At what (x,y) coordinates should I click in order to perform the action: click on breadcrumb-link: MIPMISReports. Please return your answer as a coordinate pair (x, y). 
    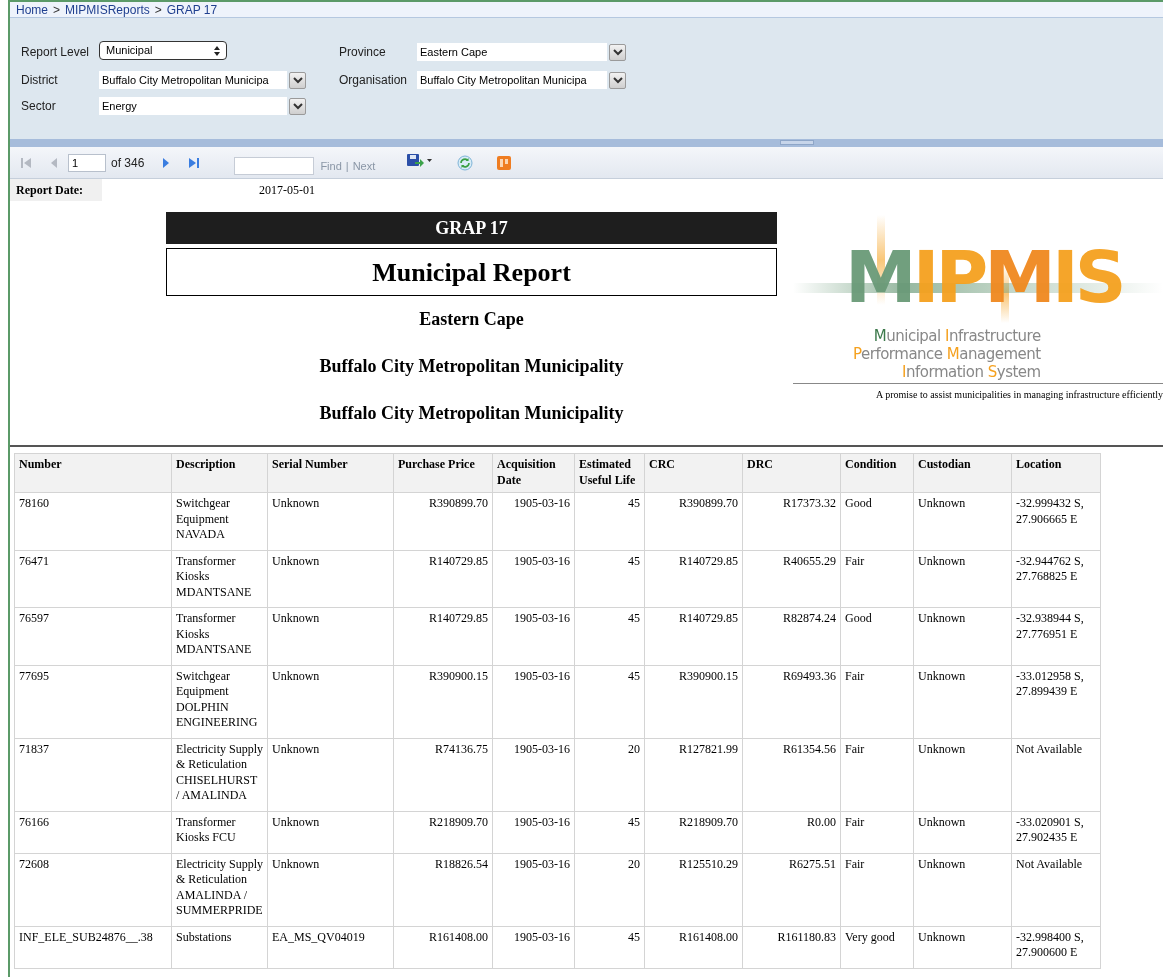
    Looking at the image, I should click on (107, 10).